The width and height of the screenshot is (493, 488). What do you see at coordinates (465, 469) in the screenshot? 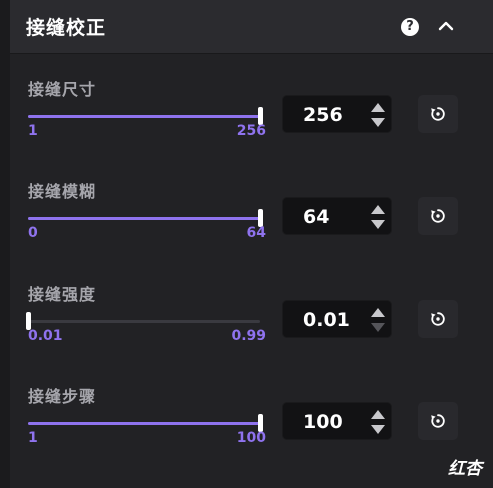
I see `watermark: 红杏` at bounding box center [465, 469].